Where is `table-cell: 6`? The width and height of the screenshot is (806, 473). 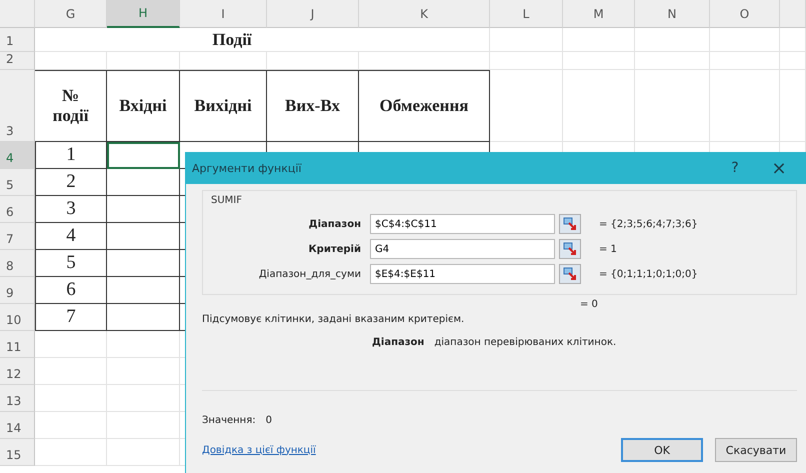 table-cell: 6 is located at coordinates (71, 290).